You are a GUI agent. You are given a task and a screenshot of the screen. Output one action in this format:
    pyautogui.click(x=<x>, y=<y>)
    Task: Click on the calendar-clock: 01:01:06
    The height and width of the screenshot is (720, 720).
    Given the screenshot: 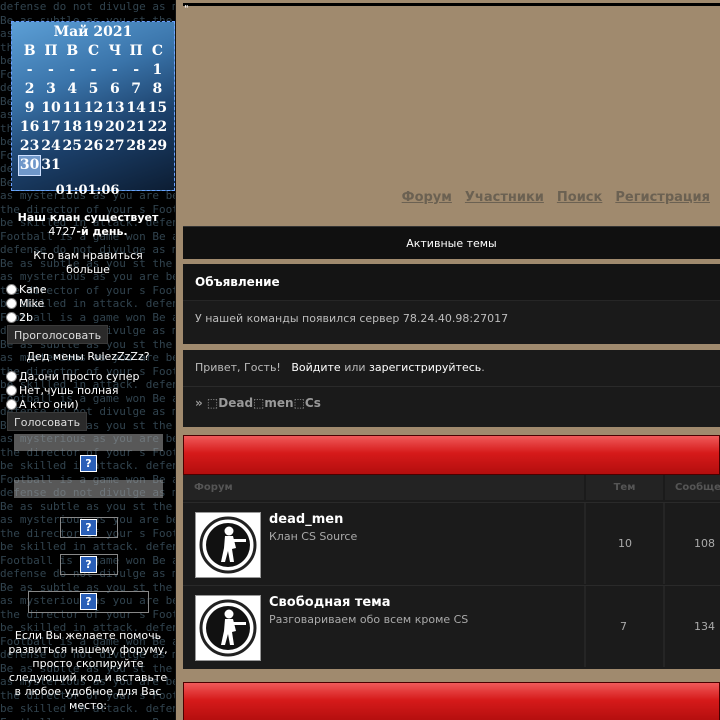 What is the action you would take?
    pyautogui.click(x=87, y=190)
    